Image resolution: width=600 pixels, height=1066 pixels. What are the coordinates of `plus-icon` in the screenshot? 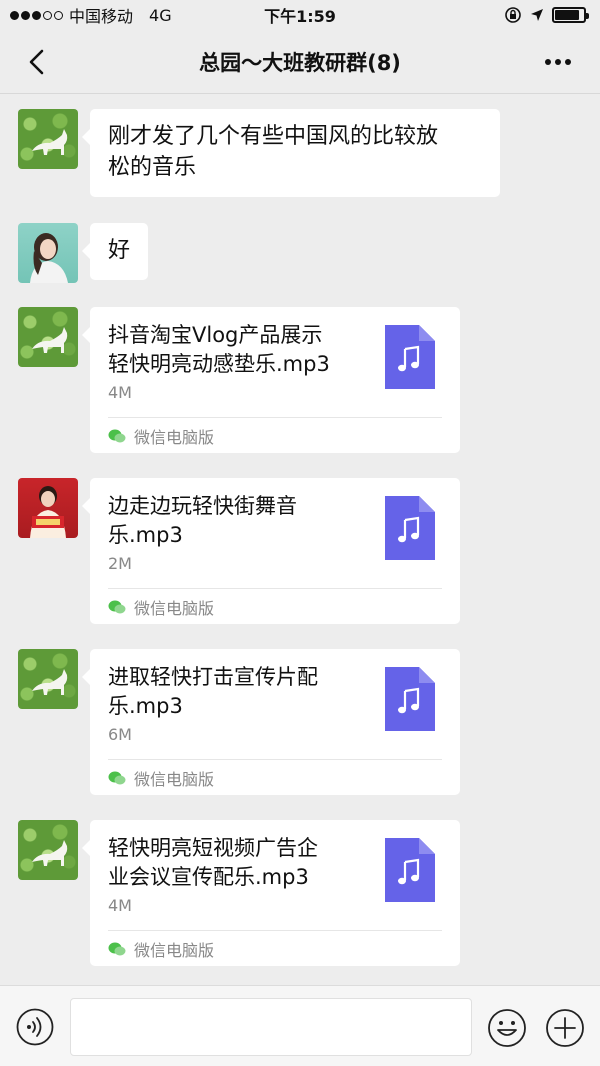 It's located at (565, 1028).